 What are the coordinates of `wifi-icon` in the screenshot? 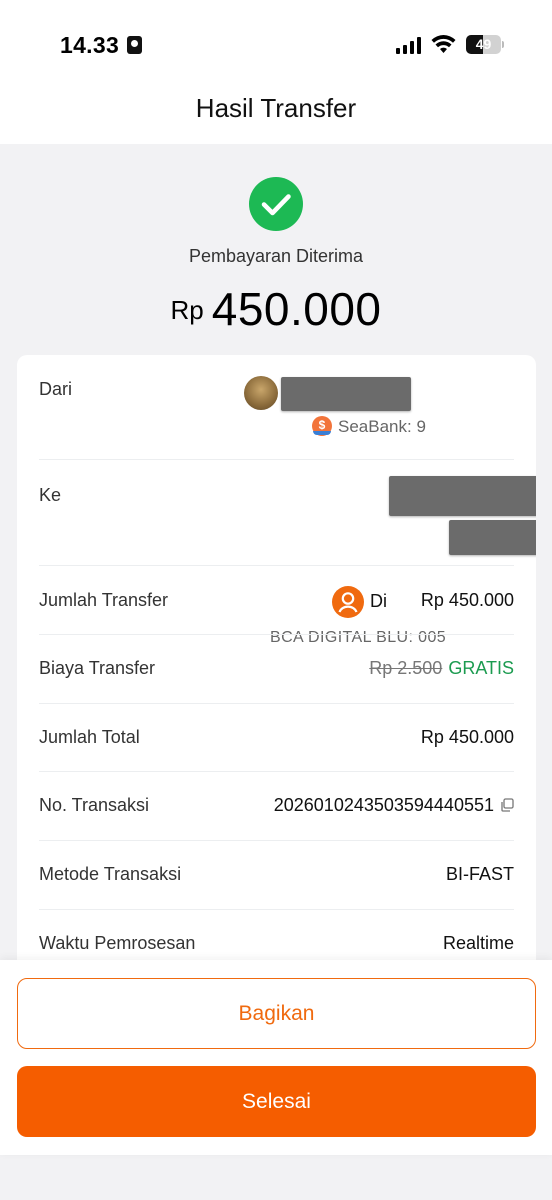 It's located at (443, 44).